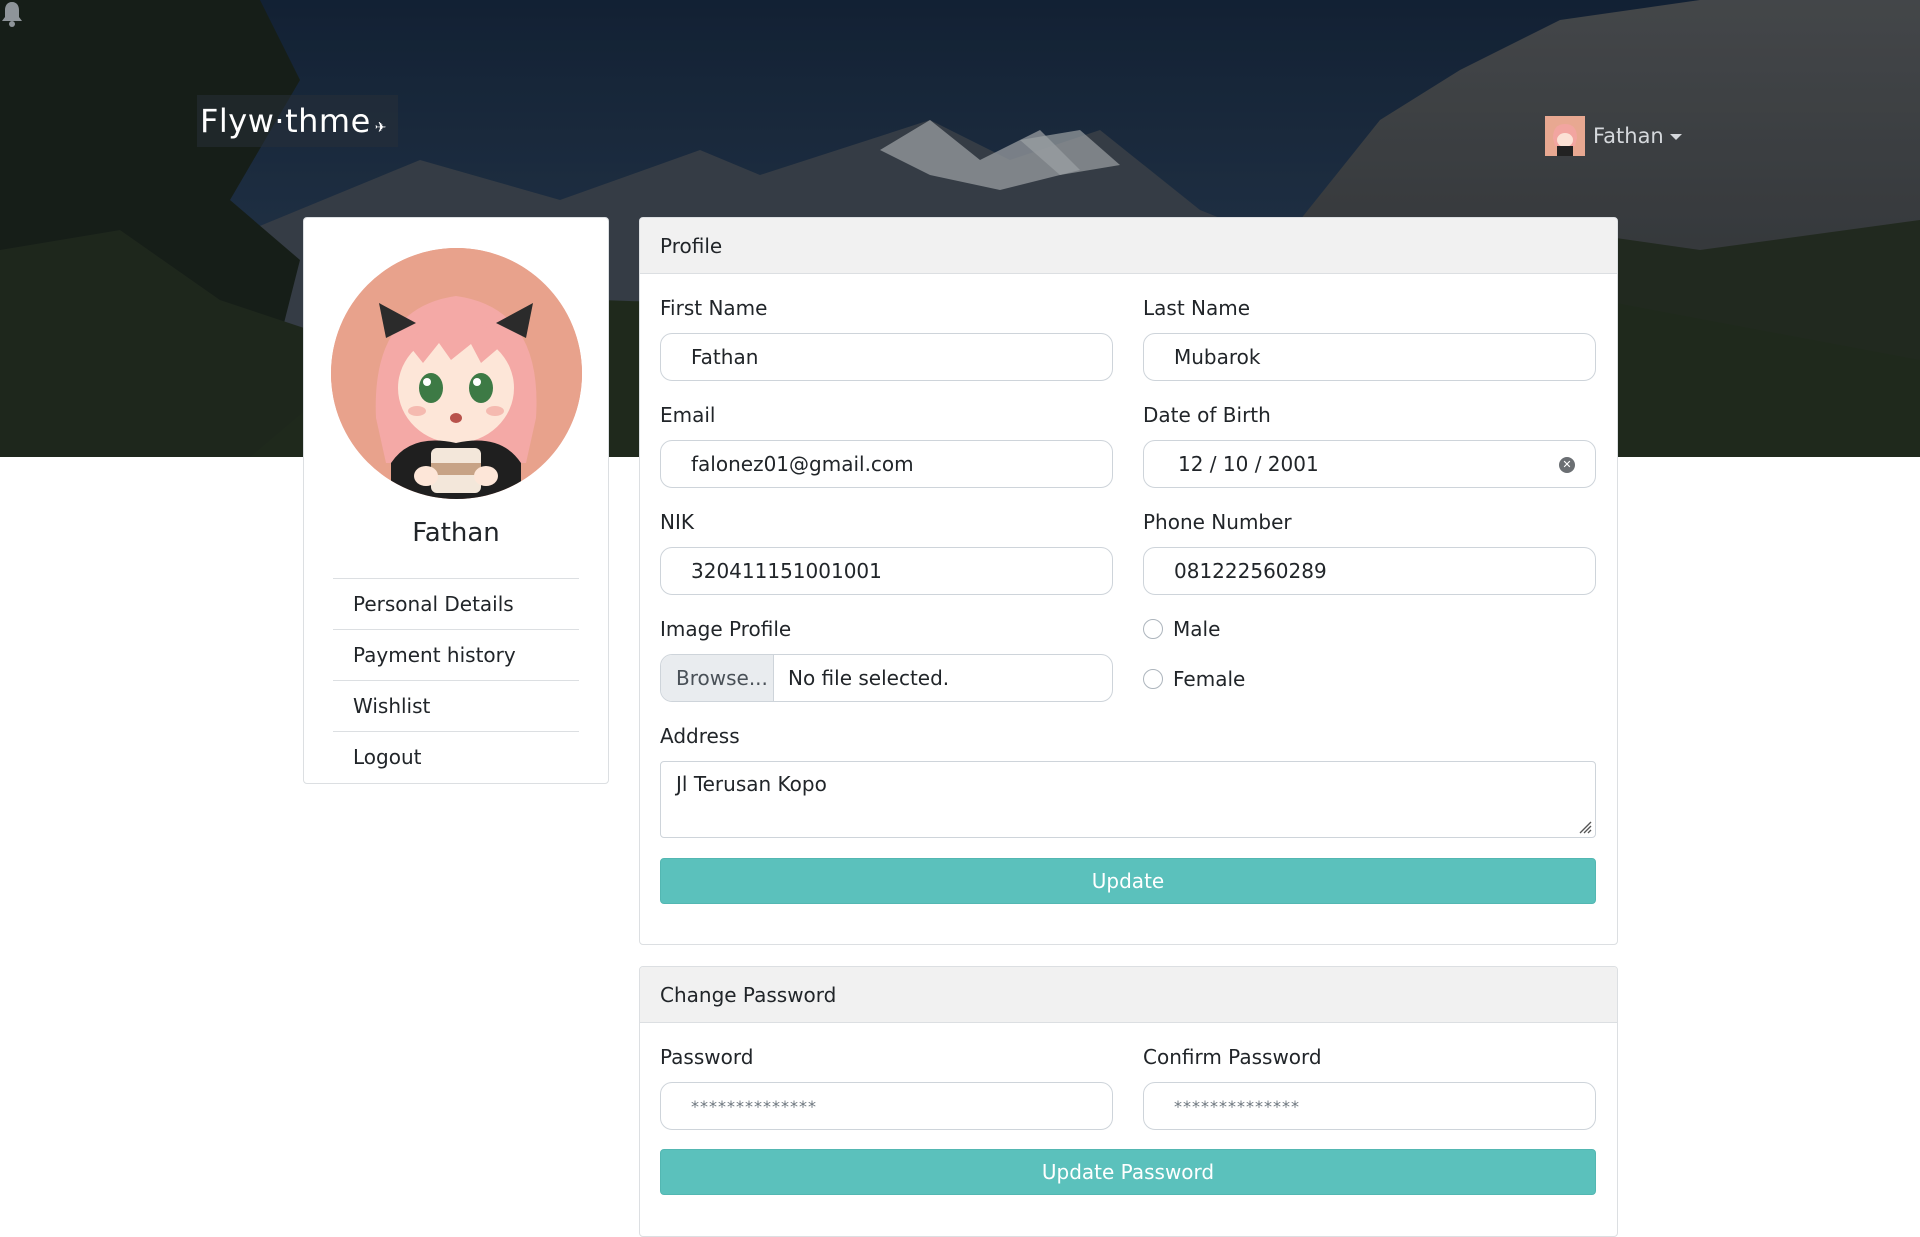  What do you see at coordinates (456, 533) in the screenshot?
I see `profile-display-name: Fathan` at bounding box center [456, 533].